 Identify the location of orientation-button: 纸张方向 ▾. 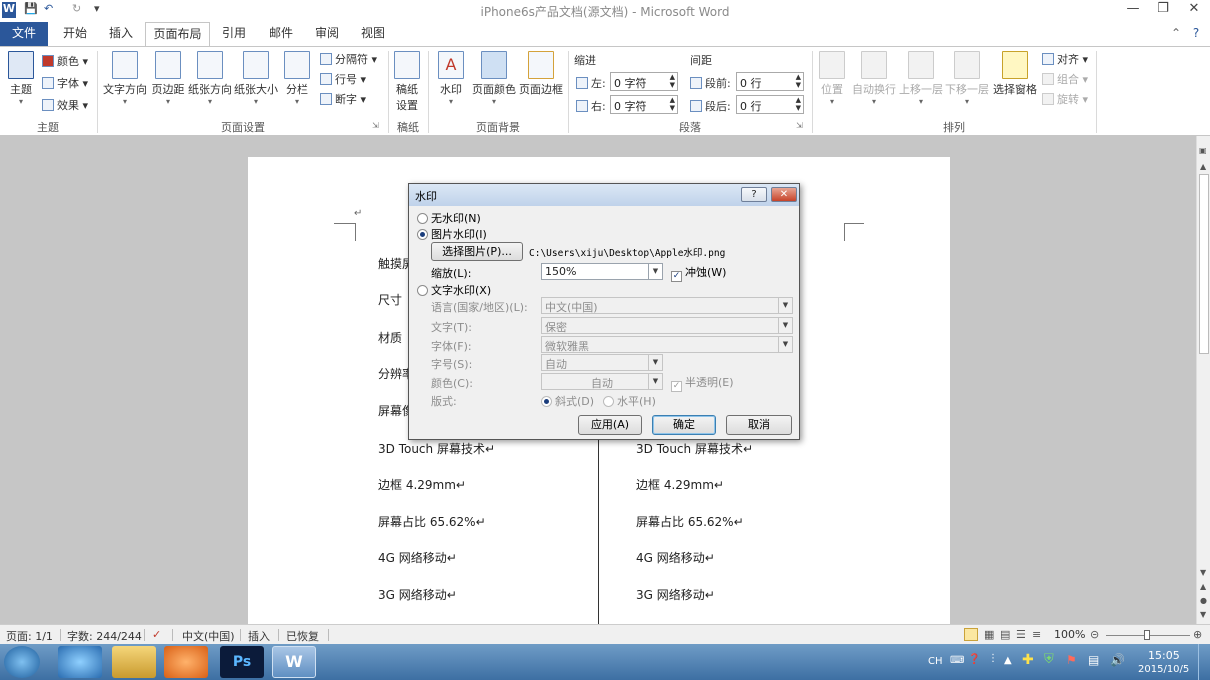
(210, 78).